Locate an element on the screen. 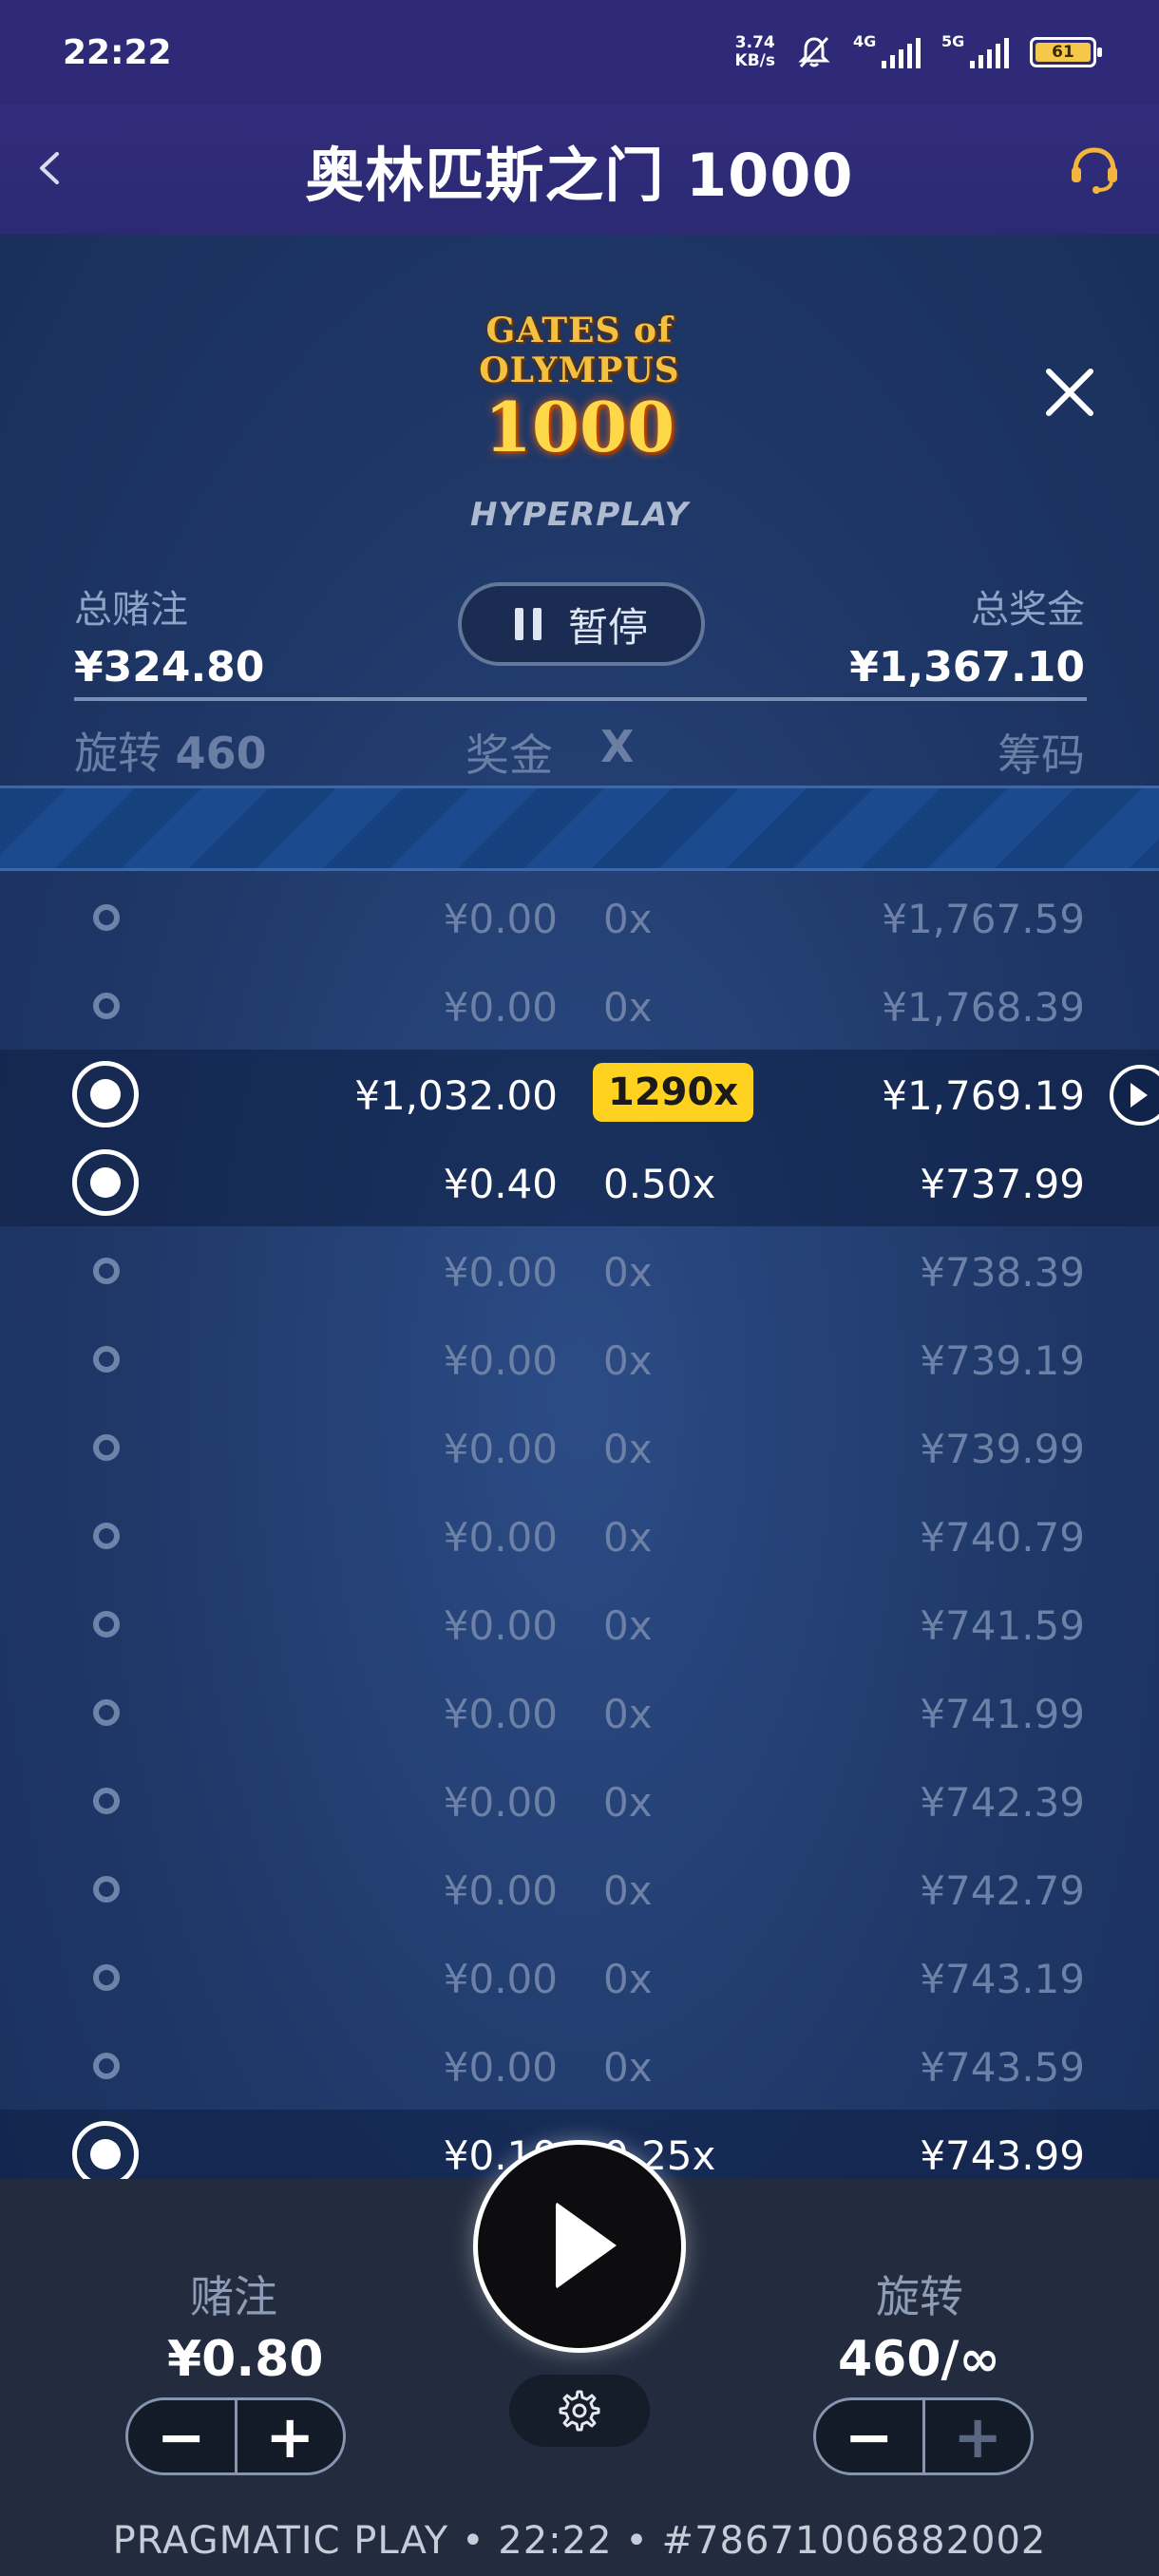 The width and height of the screenshot is (1159, 2576). total-win-label: 总奖金 is located at coordinates (1028, 610).